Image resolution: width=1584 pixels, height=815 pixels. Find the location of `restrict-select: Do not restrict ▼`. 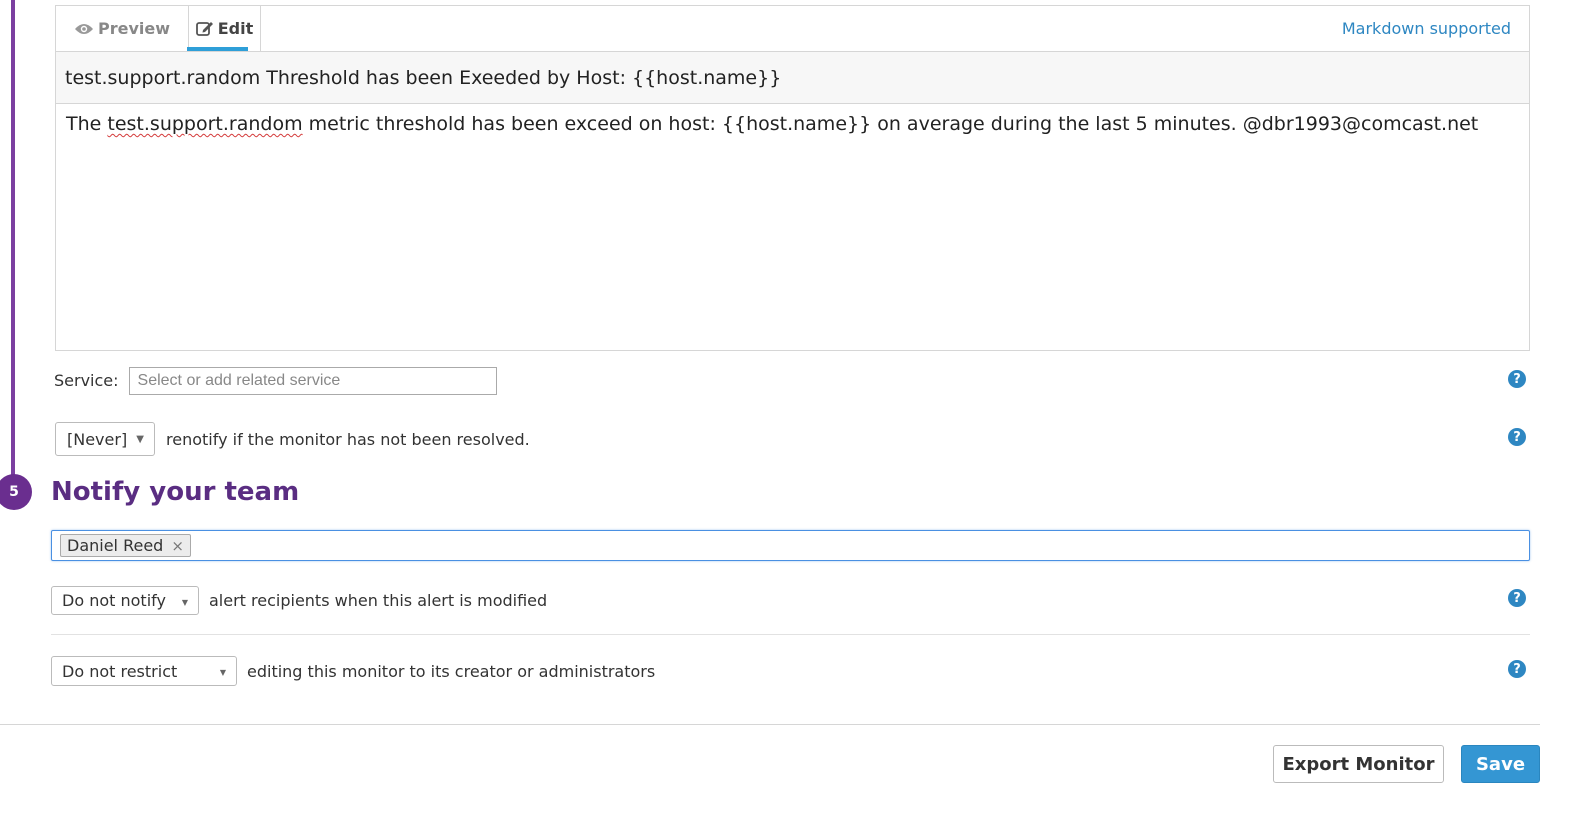

restrict-select: Do not restrict ▼ is located at coordinates (144, 671).